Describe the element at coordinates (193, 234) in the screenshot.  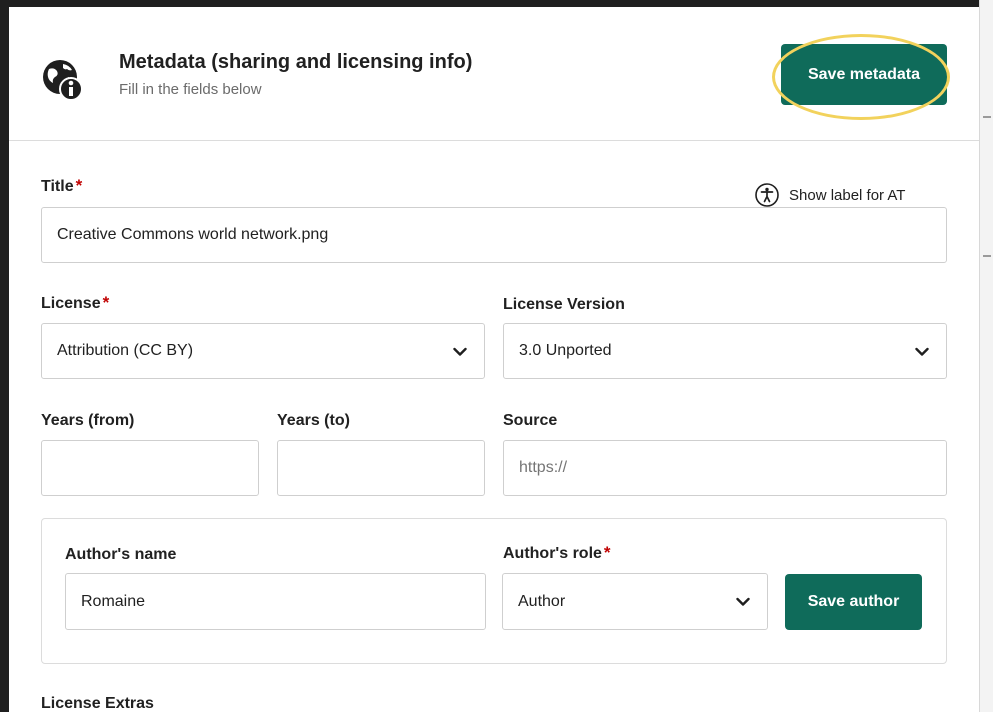
I see `title-input-value: Creative Commons world network.png` at that location.